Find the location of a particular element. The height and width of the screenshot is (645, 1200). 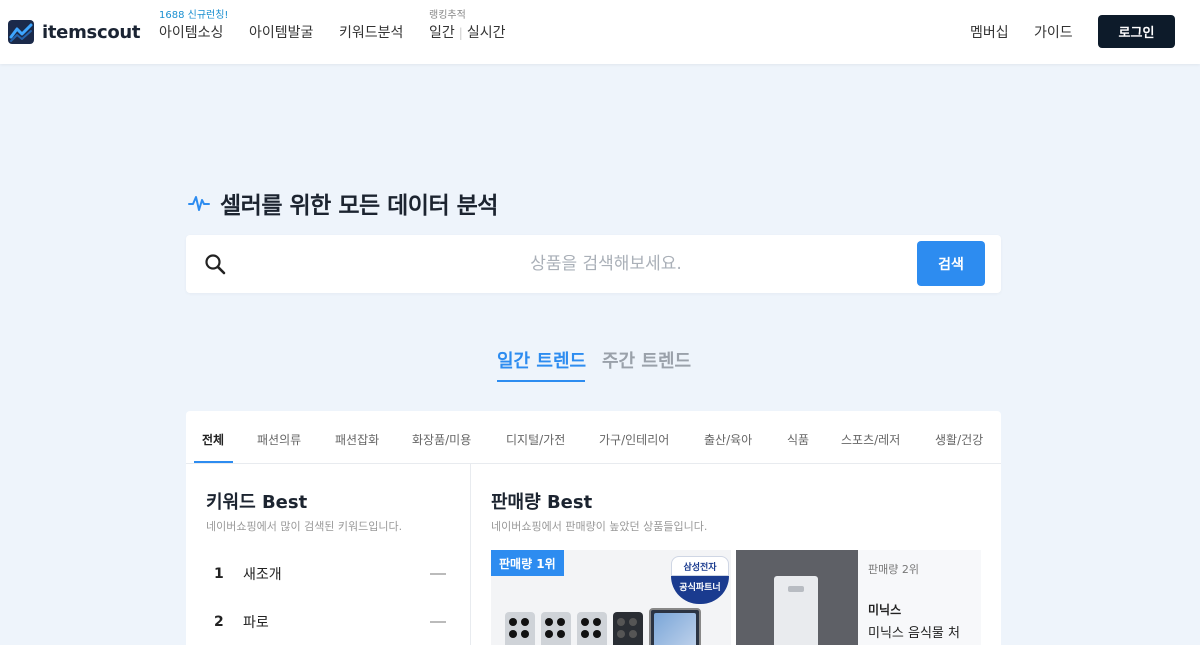

ranking-nav: 일간 | 실시간 is located at coordinates (467, 32).